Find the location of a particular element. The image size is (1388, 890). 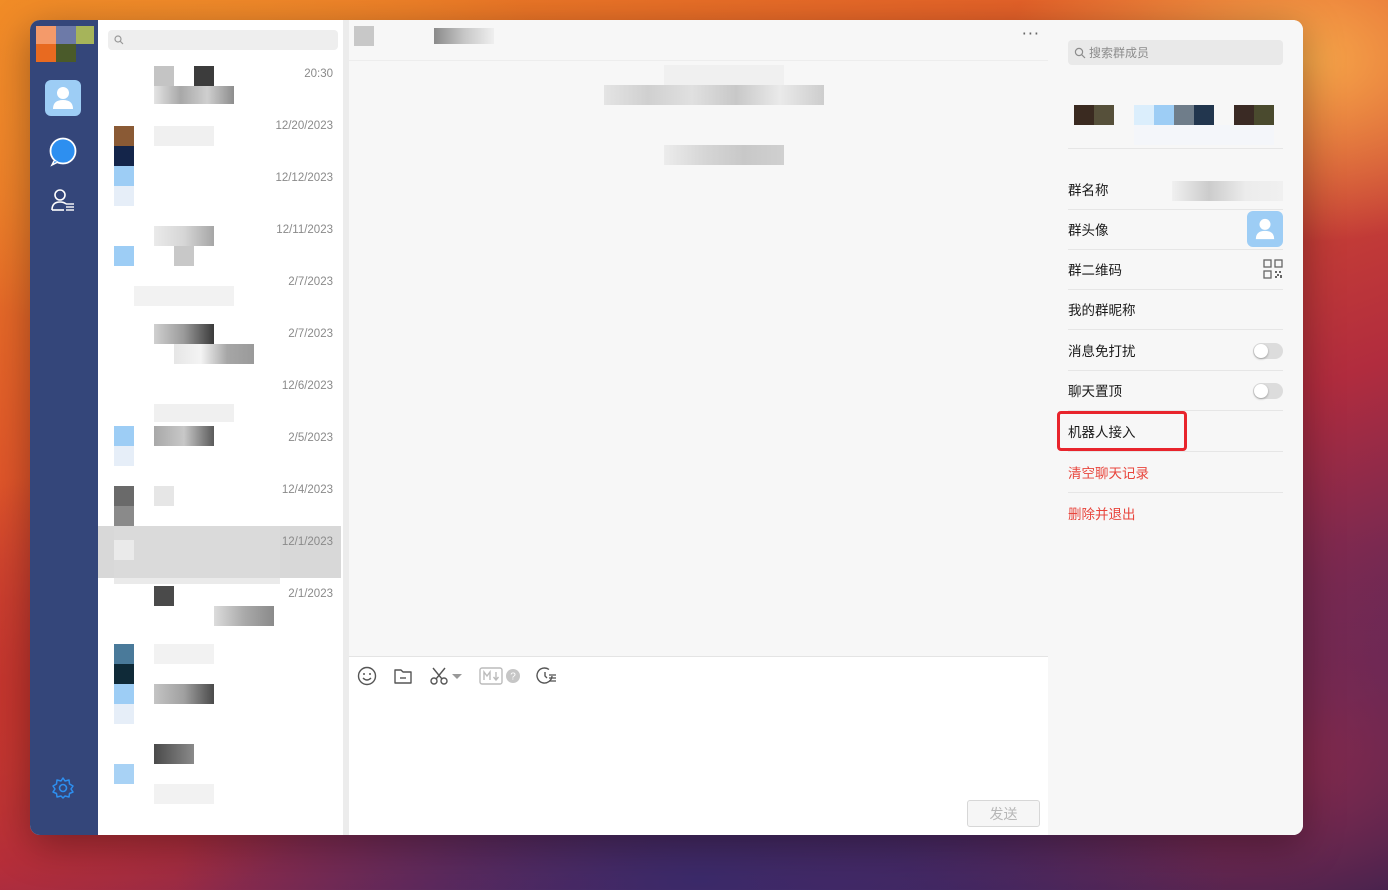

row-my-nickname: 我的群昵称 is located at coordinates (1175, 309).